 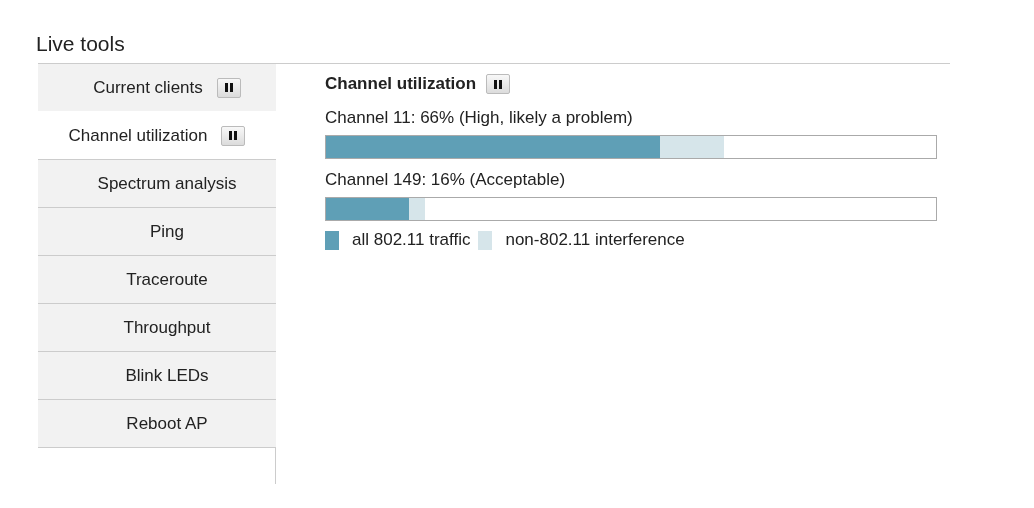 What do you see at coordinates (401, 84) in the screenshot?
I see `panel-heading: Channel utilization` at bounding box center [401, 84].